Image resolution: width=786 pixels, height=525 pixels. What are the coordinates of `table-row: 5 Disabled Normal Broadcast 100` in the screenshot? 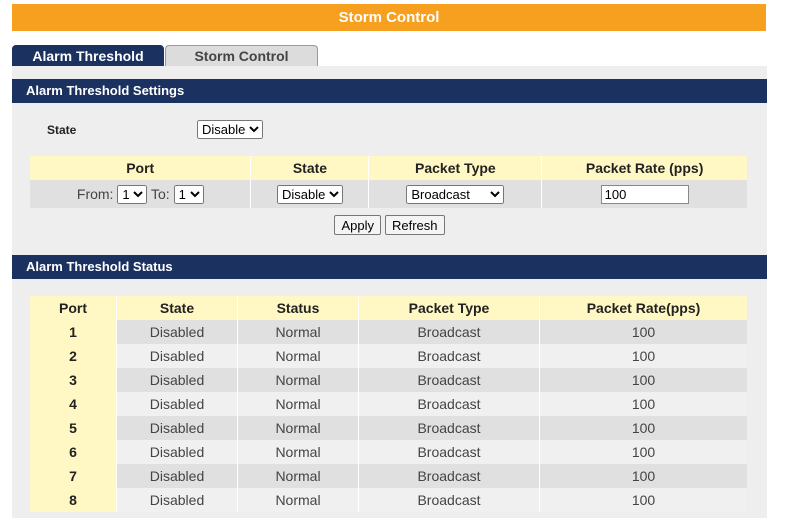 It's located at (388, 428).